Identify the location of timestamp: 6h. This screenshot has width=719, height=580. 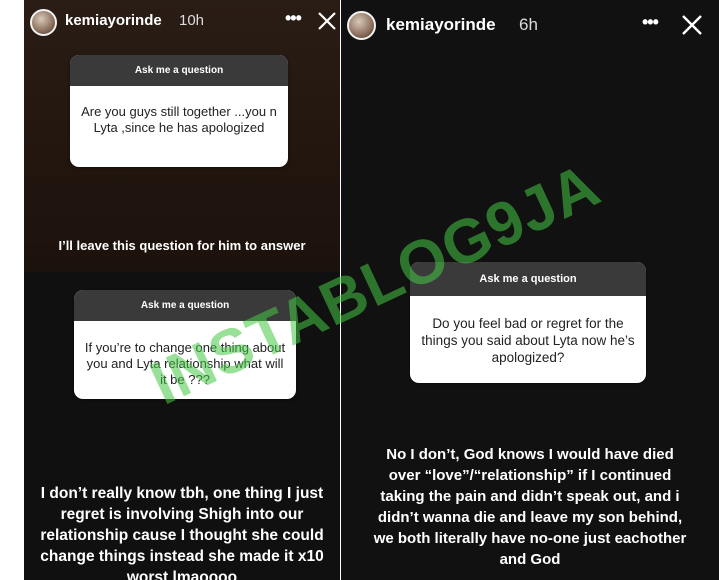
(528, 24).